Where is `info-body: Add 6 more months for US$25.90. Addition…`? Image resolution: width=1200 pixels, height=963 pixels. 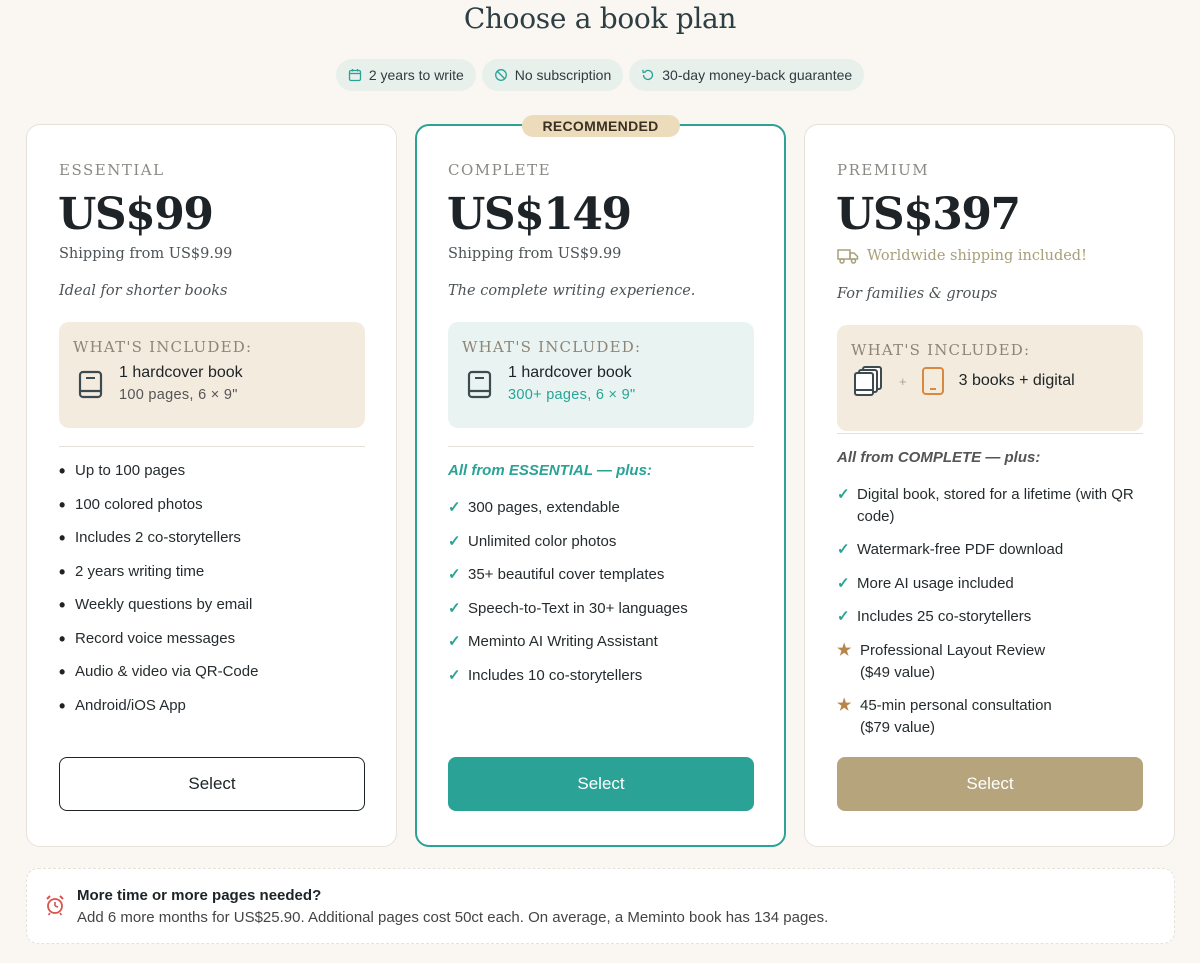
info-body: Add 6 more months for US$25.90. Addition… is located at coordinates (453, 917).